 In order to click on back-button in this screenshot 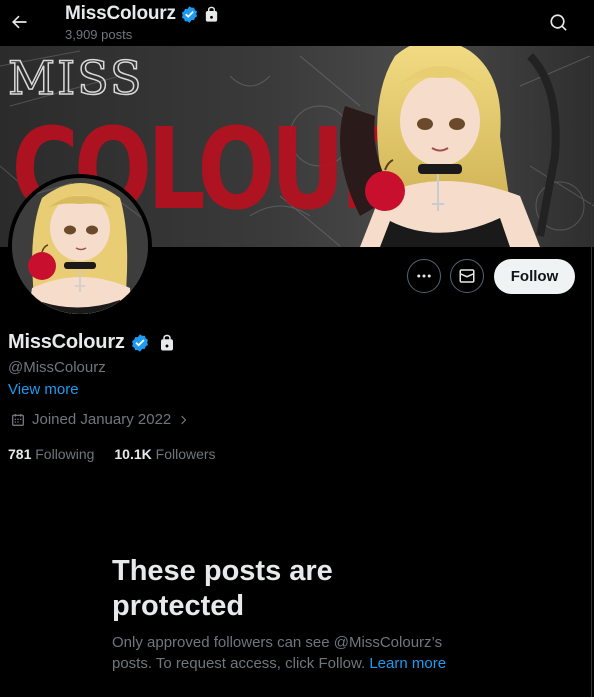, I will do `click(19, 22)`.